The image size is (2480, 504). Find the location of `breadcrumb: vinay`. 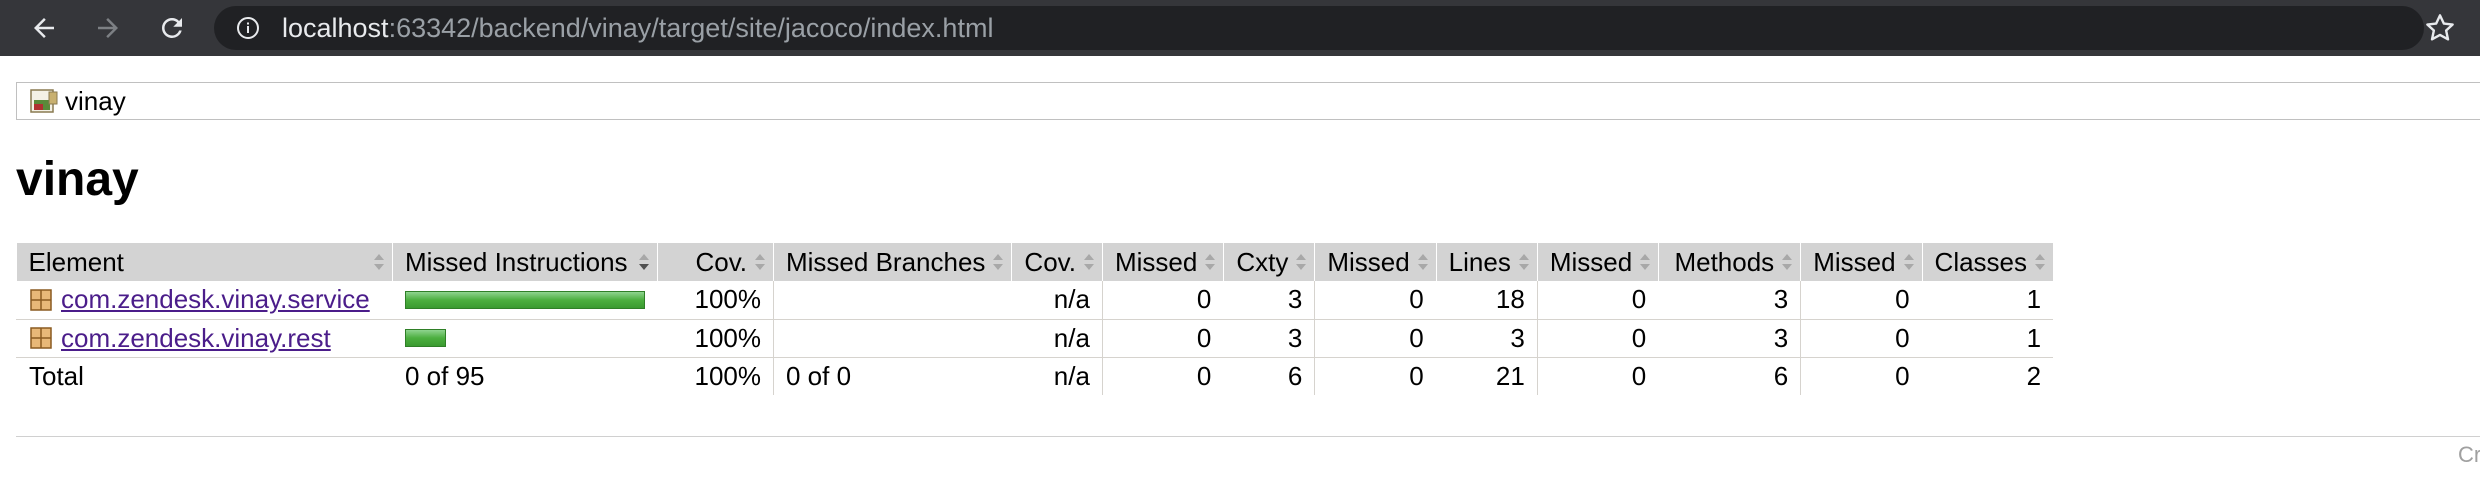

breadcrumb: vinay is located at coordinates (1248, 101).